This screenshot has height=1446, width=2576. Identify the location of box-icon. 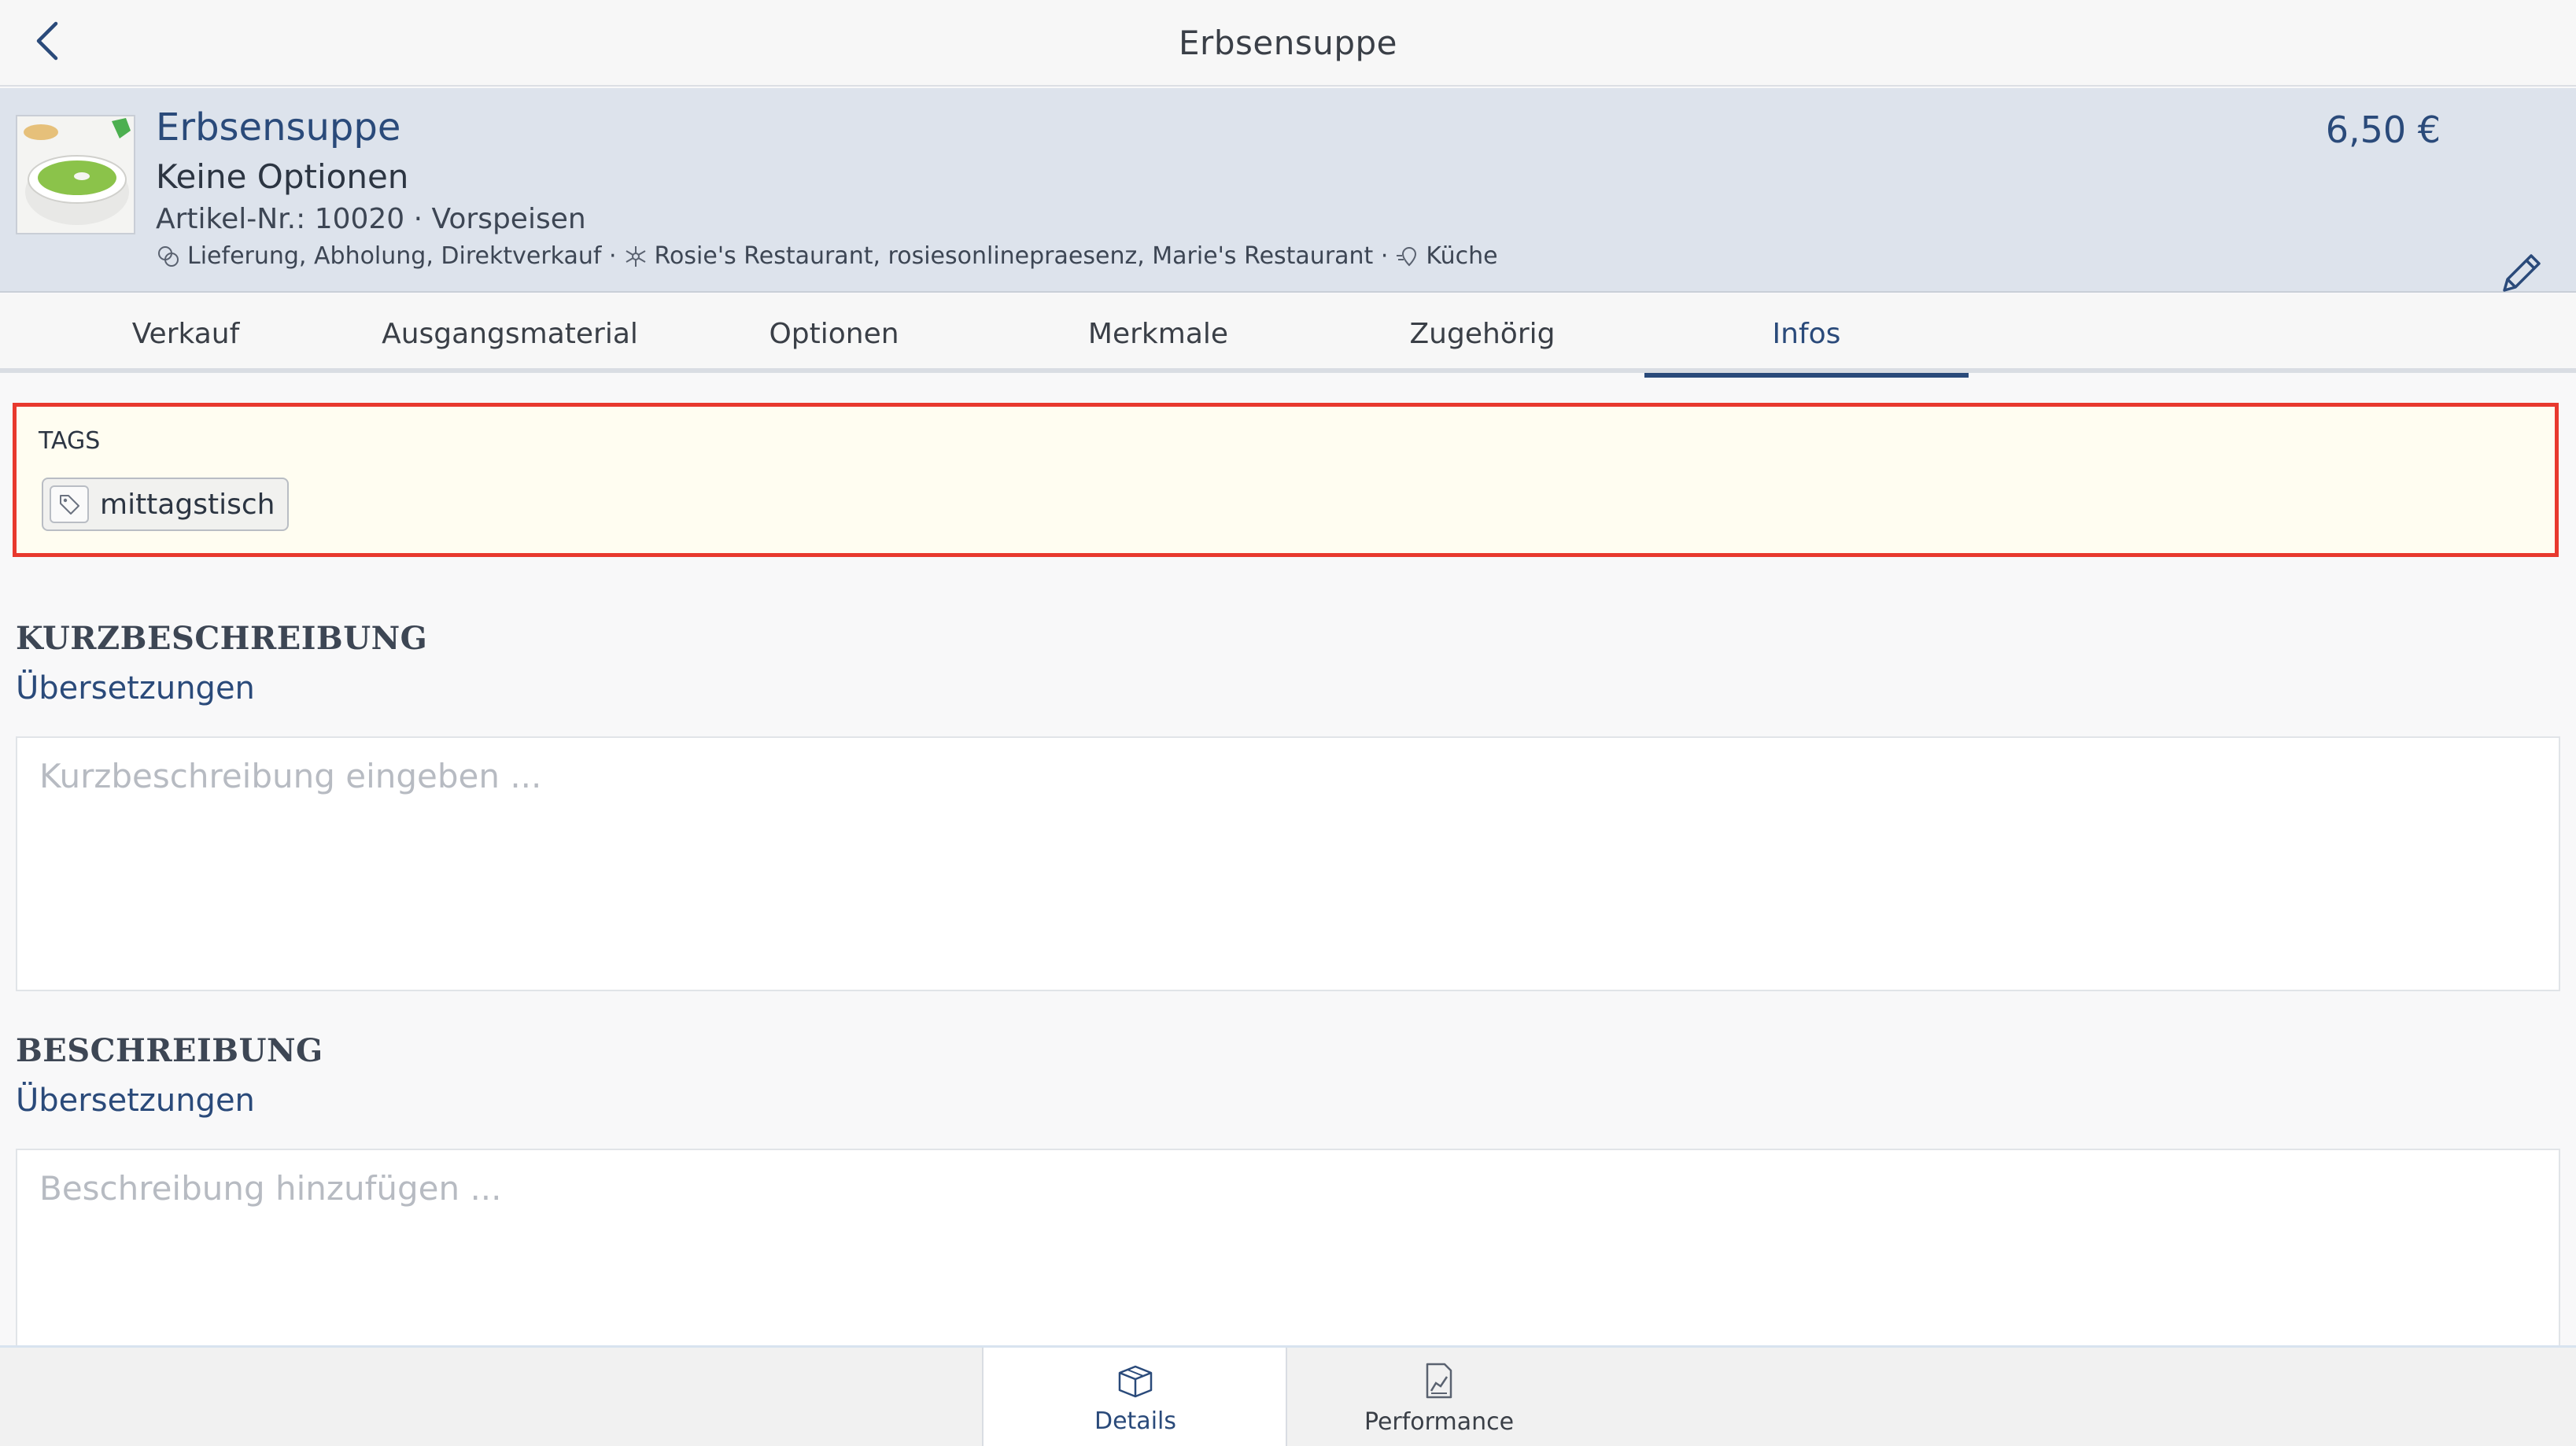
(1135, 1381).